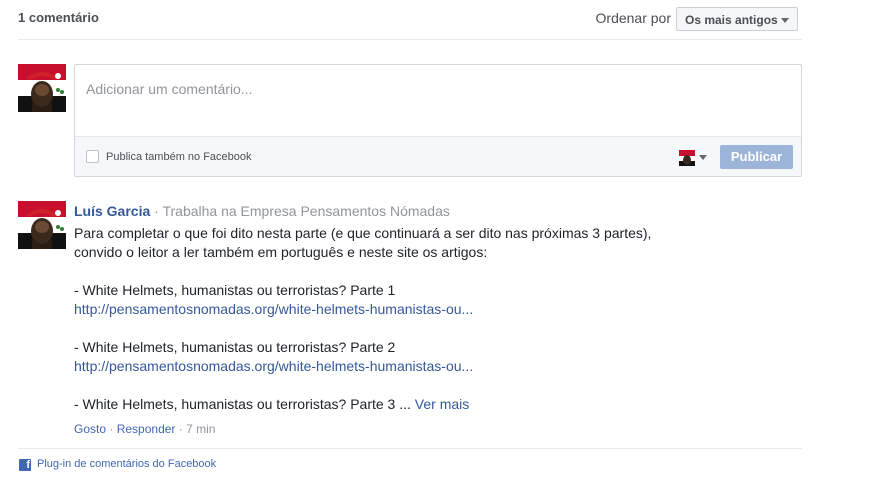 This screenshot has width=871, height=484. What do you see at coordinates (442, 404) in the screenshot?
I see `see-more-link: Ver mais` at bounding box center [442, 404].